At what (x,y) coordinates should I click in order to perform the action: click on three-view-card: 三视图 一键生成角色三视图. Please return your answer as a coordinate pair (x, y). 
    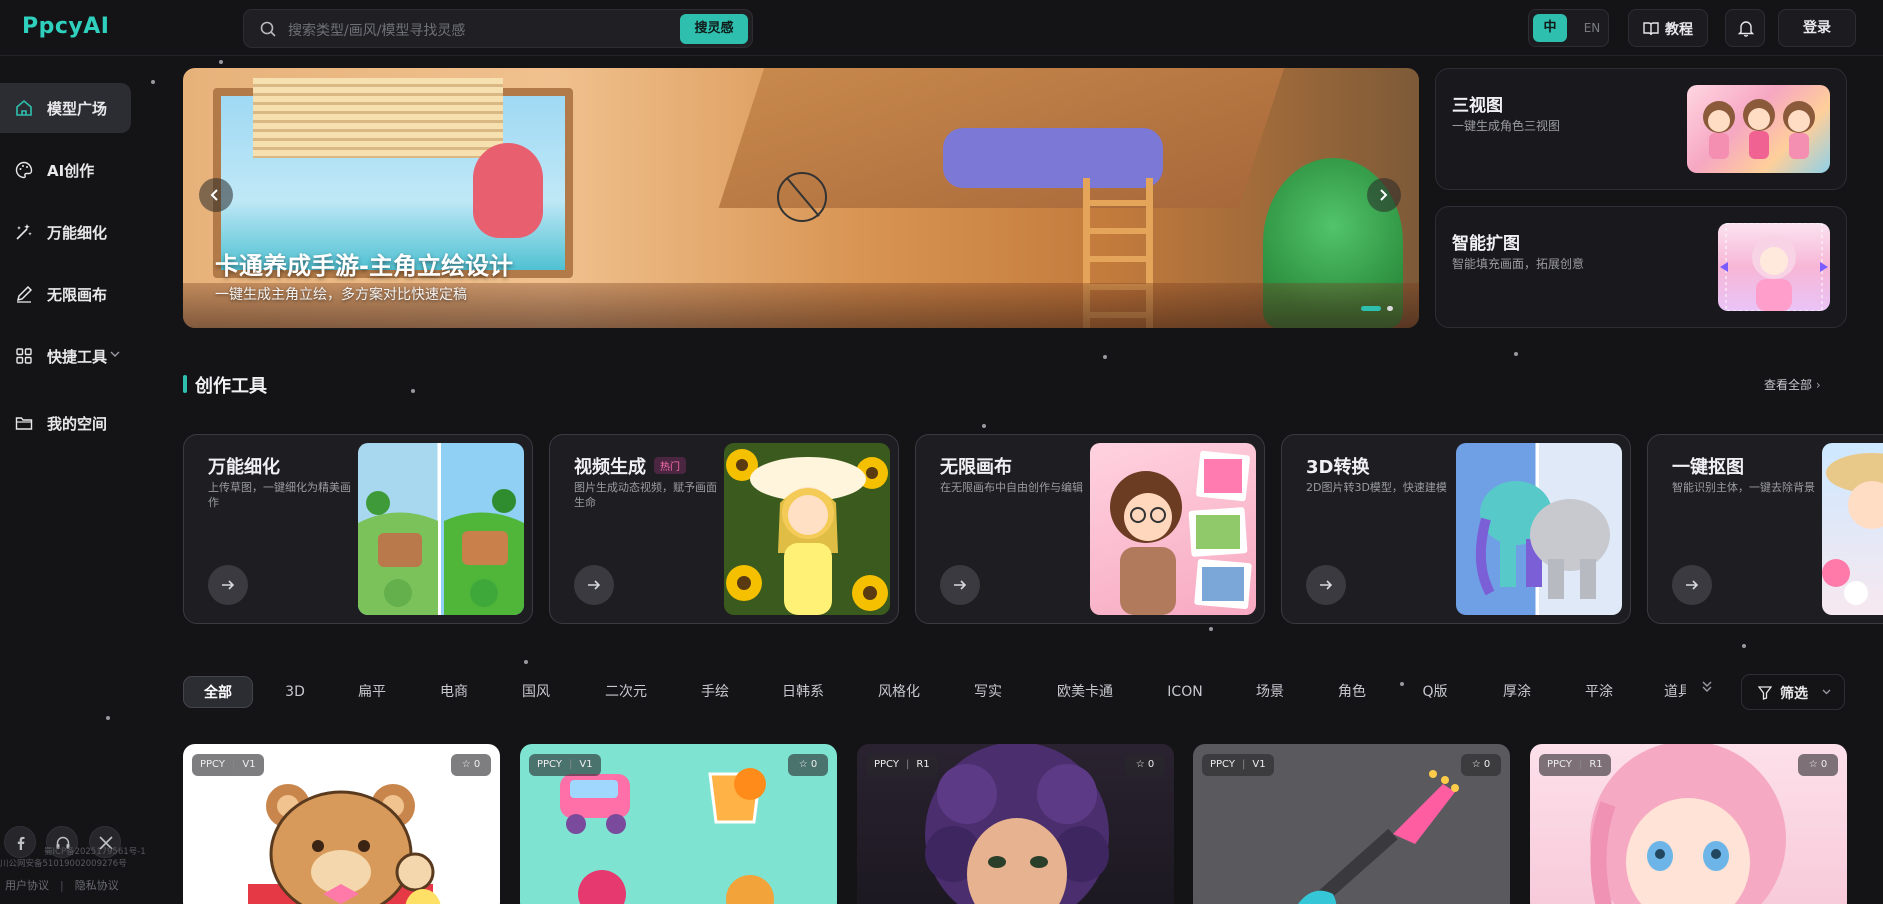
    Looking at the image, I should click on (1641, 129).